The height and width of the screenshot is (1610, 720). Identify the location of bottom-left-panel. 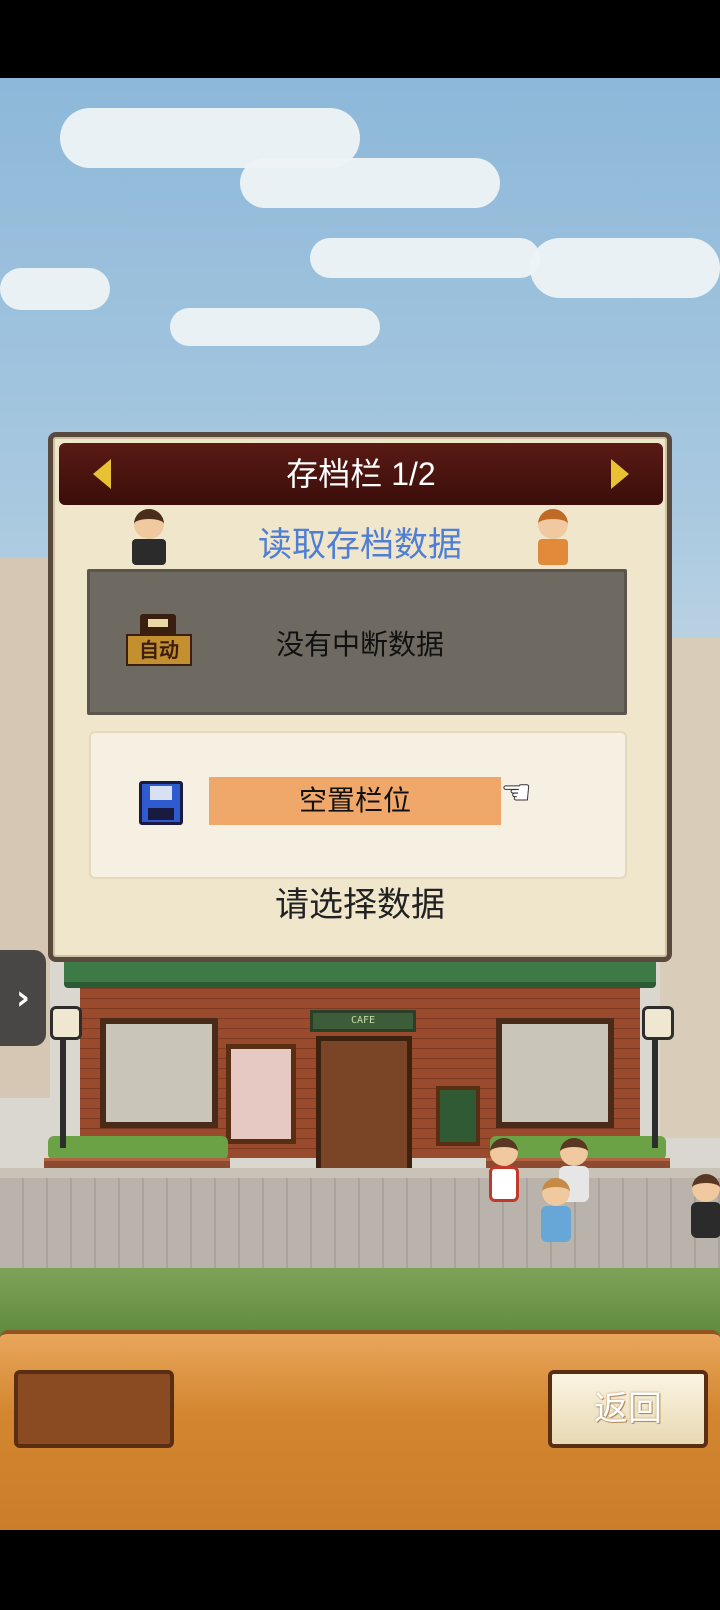
(94, 1409).